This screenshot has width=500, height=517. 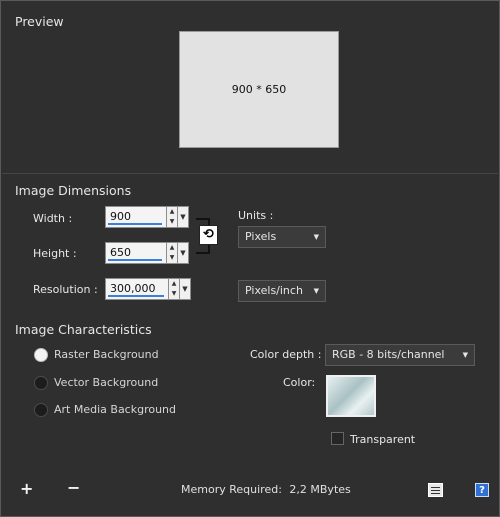 What do you see at coordinates (261, 236) in the screenshot?
I see `units-select-value: Pixels` at bounding box center [261, 236].